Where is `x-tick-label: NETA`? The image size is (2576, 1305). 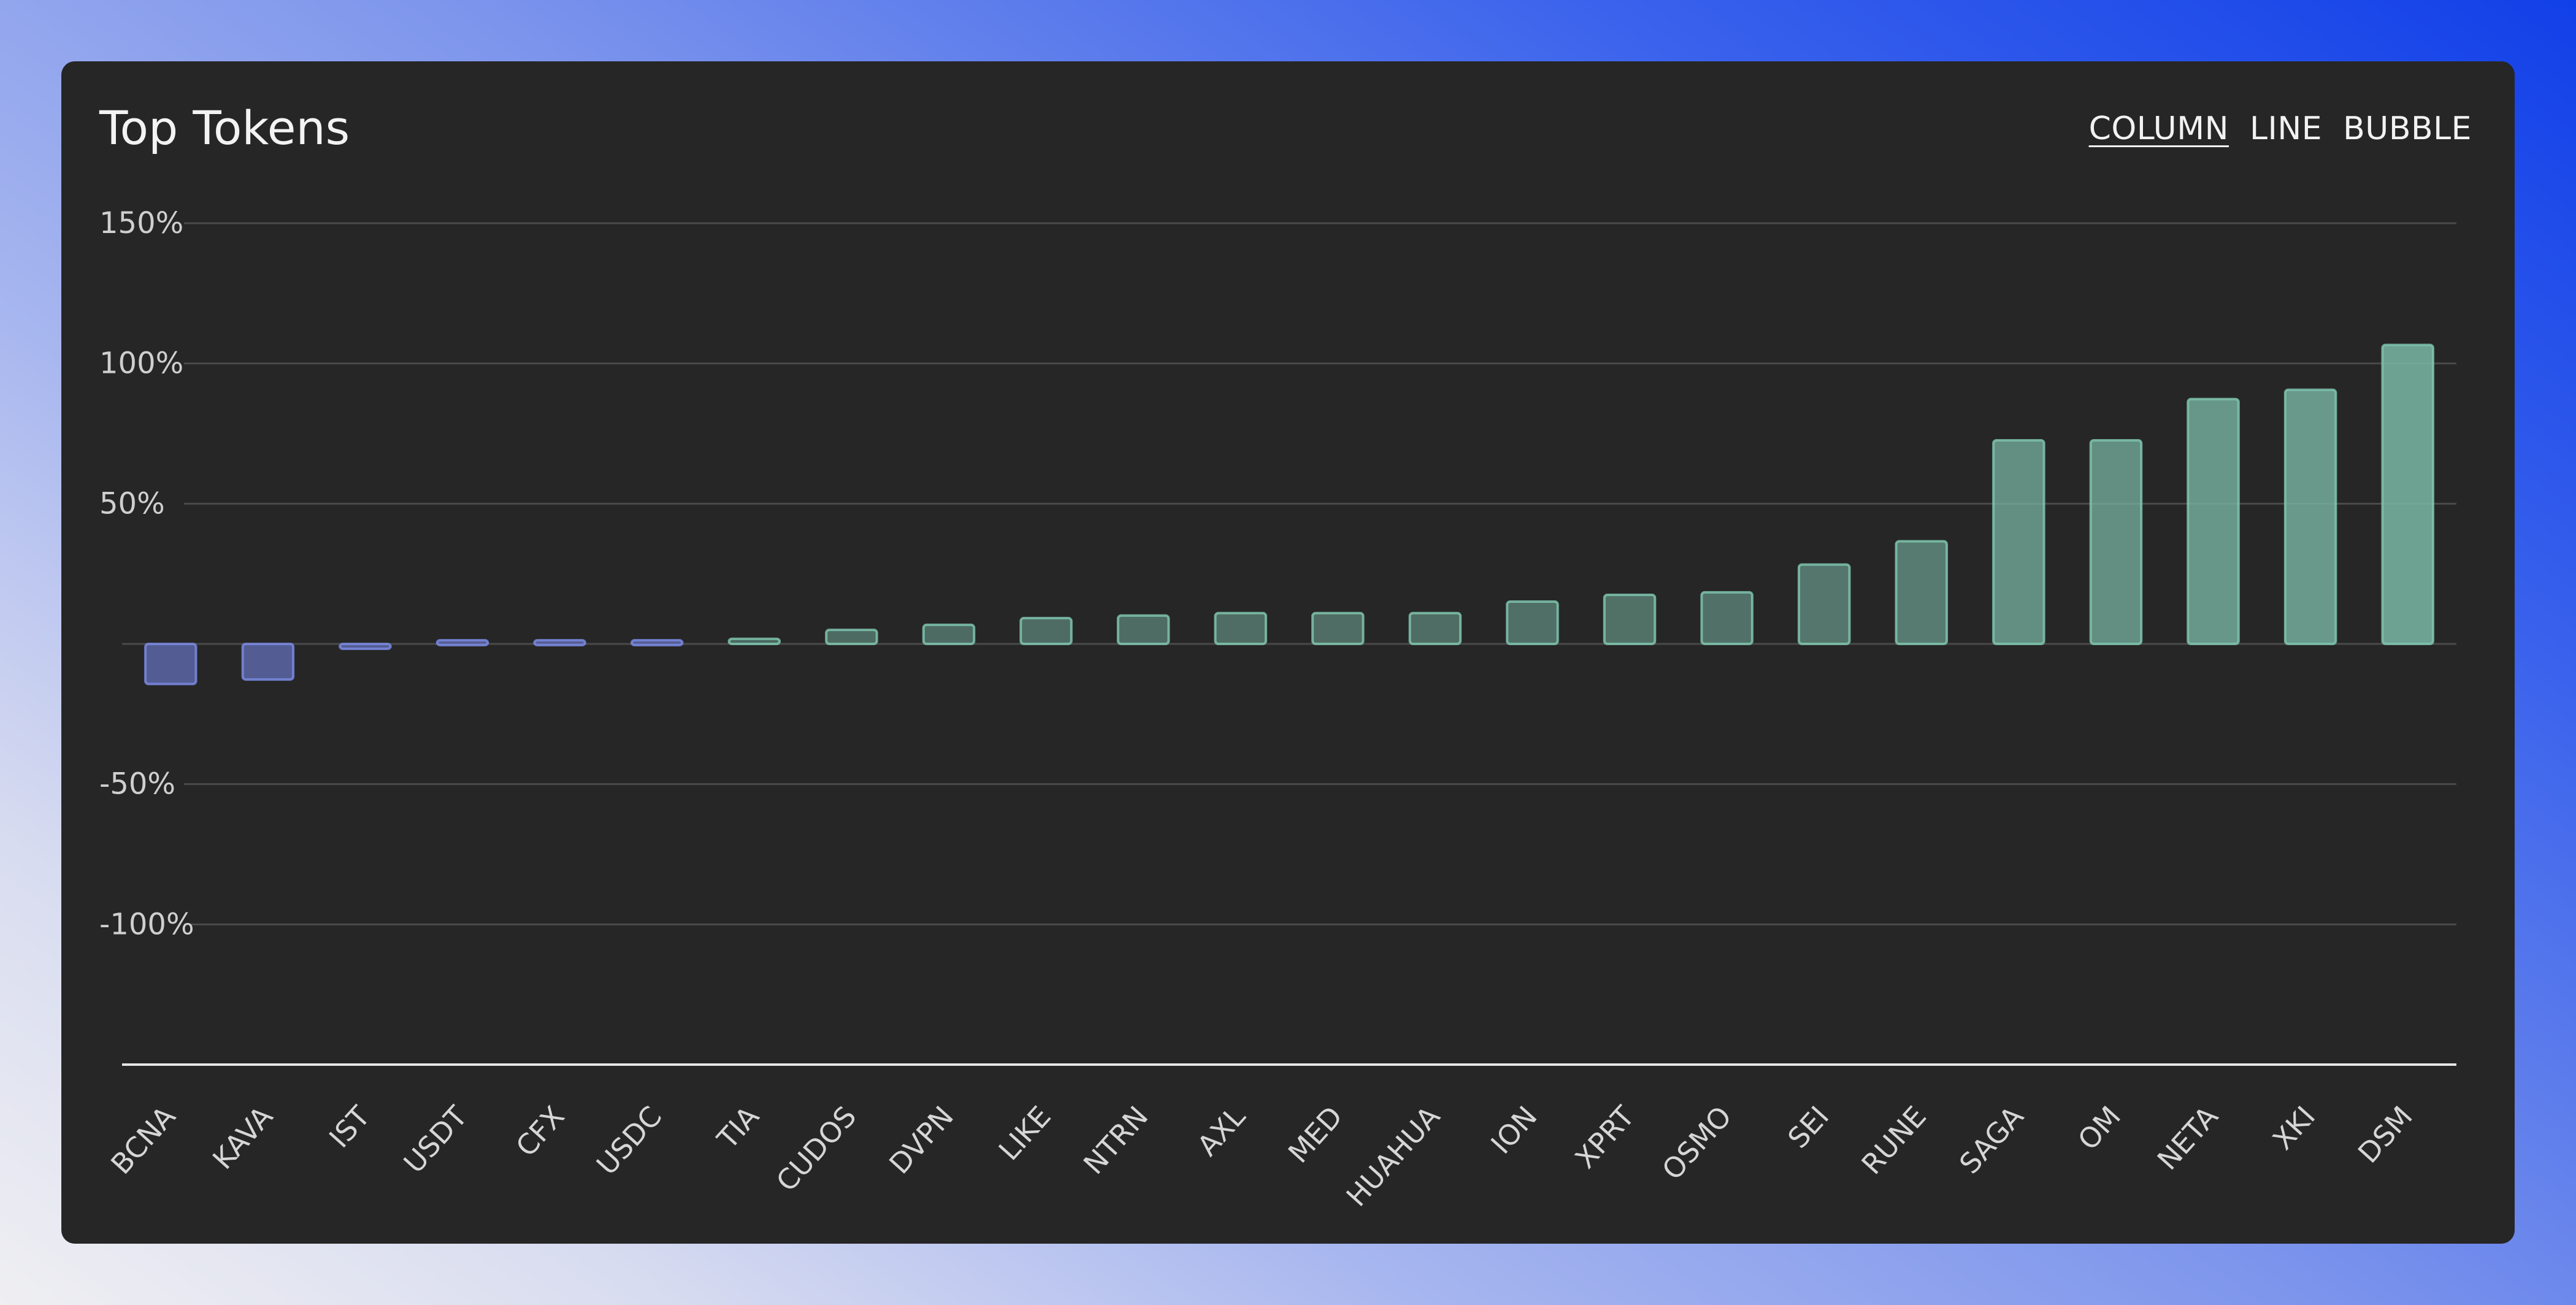
x-tick-label: NETA is located at coordinates (2188, 1138).